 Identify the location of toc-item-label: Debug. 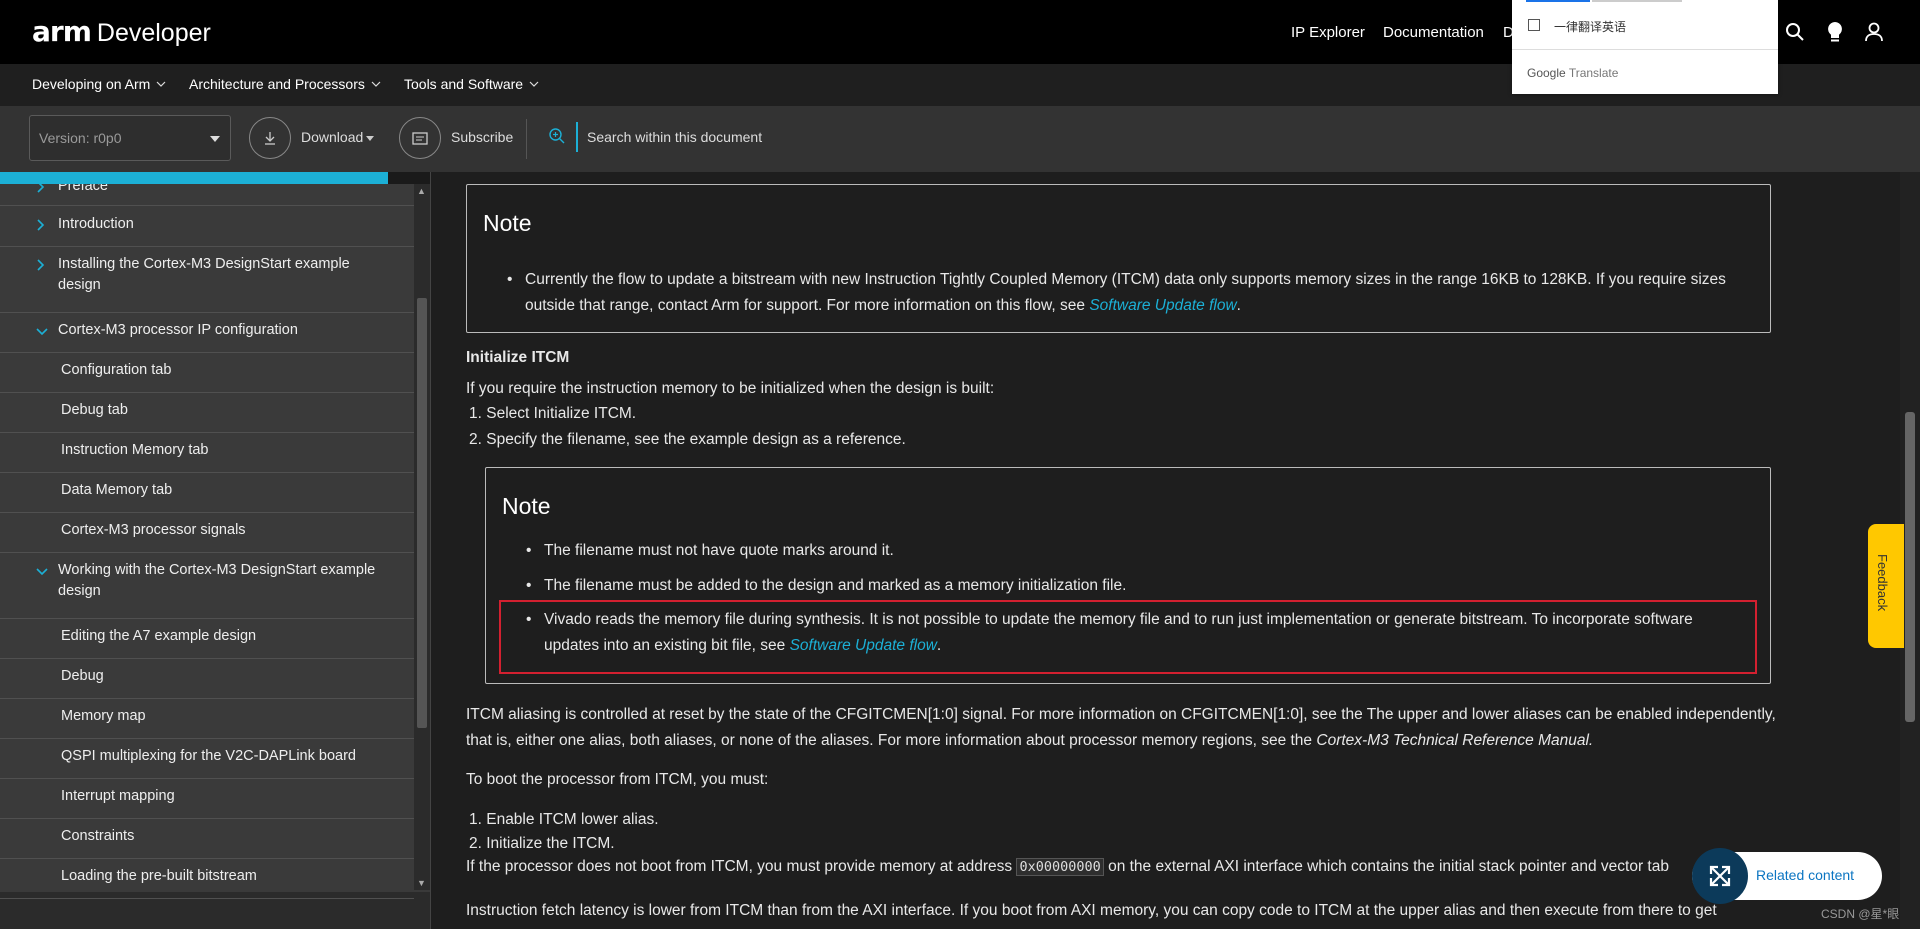
(82, 676).